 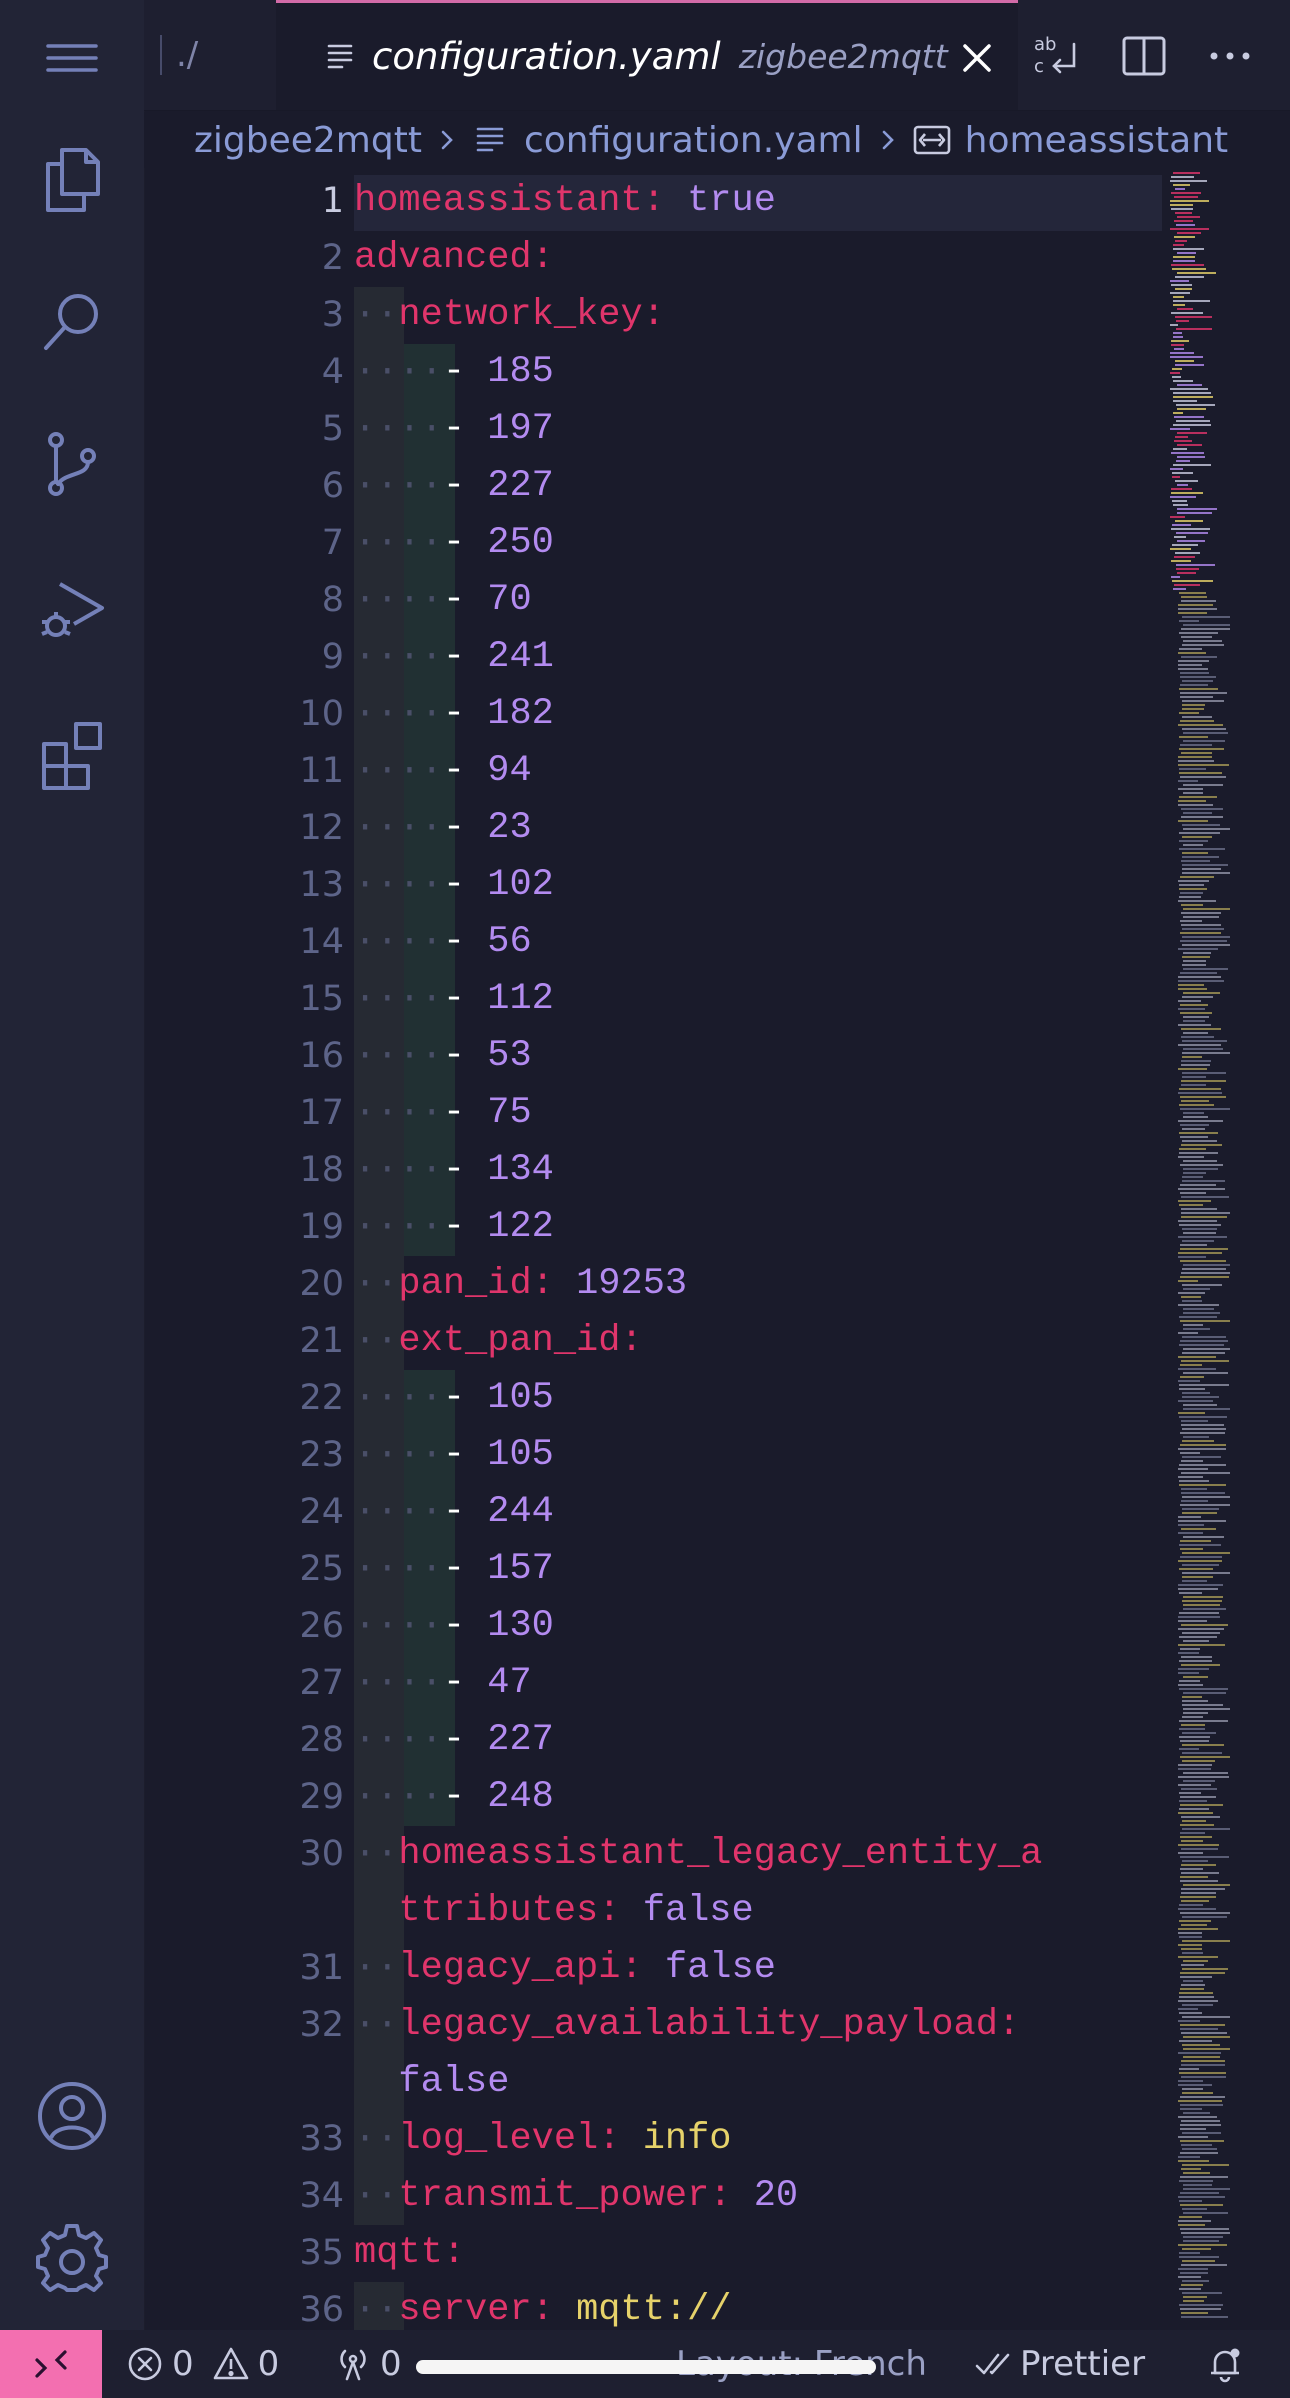 What do you see at coordinates (454, 1626) in the screenshot?
I see `code-line: ····- 130` at bounding box center [454, 1626].